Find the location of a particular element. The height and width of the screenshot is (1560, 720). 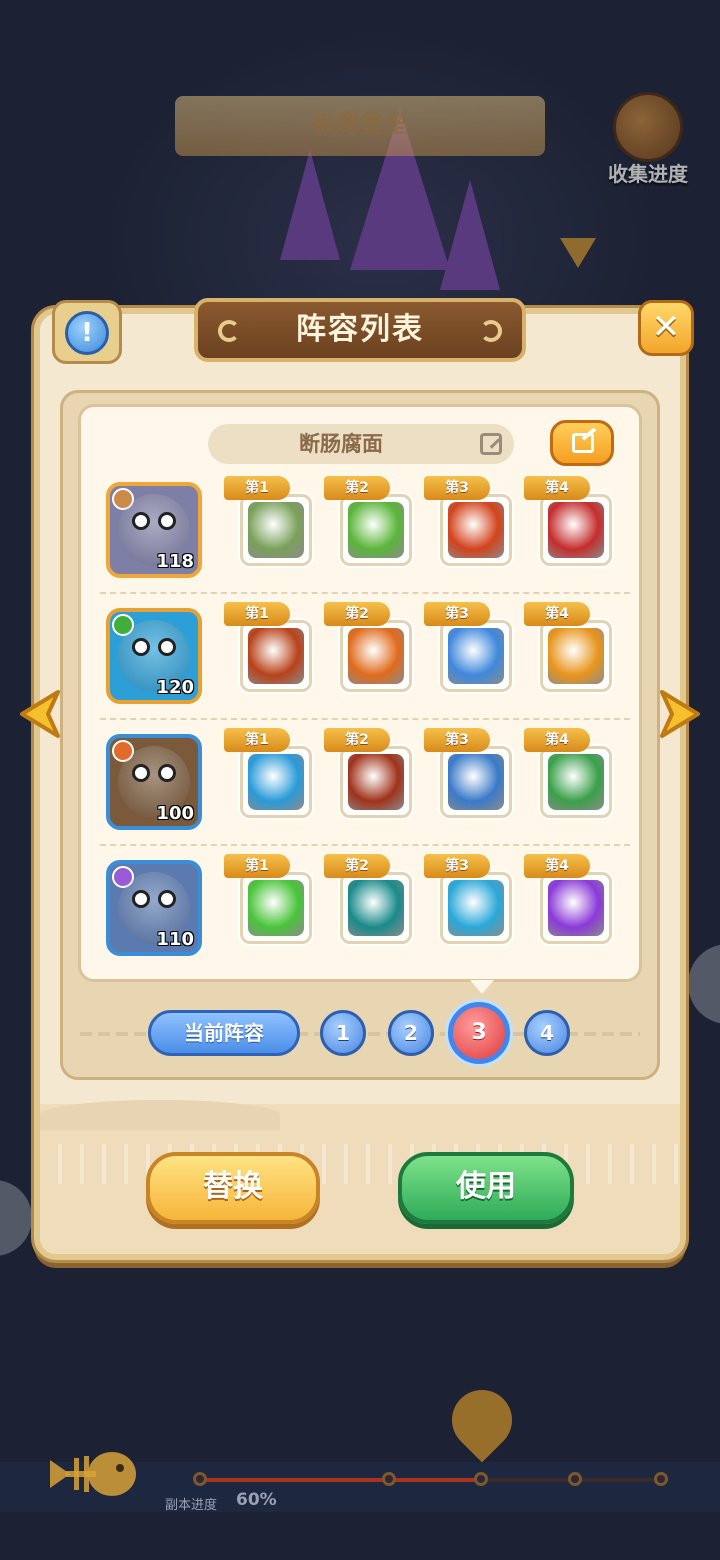

current-lineup-button: 当前阵容 is located at coordinates (224, 1033).